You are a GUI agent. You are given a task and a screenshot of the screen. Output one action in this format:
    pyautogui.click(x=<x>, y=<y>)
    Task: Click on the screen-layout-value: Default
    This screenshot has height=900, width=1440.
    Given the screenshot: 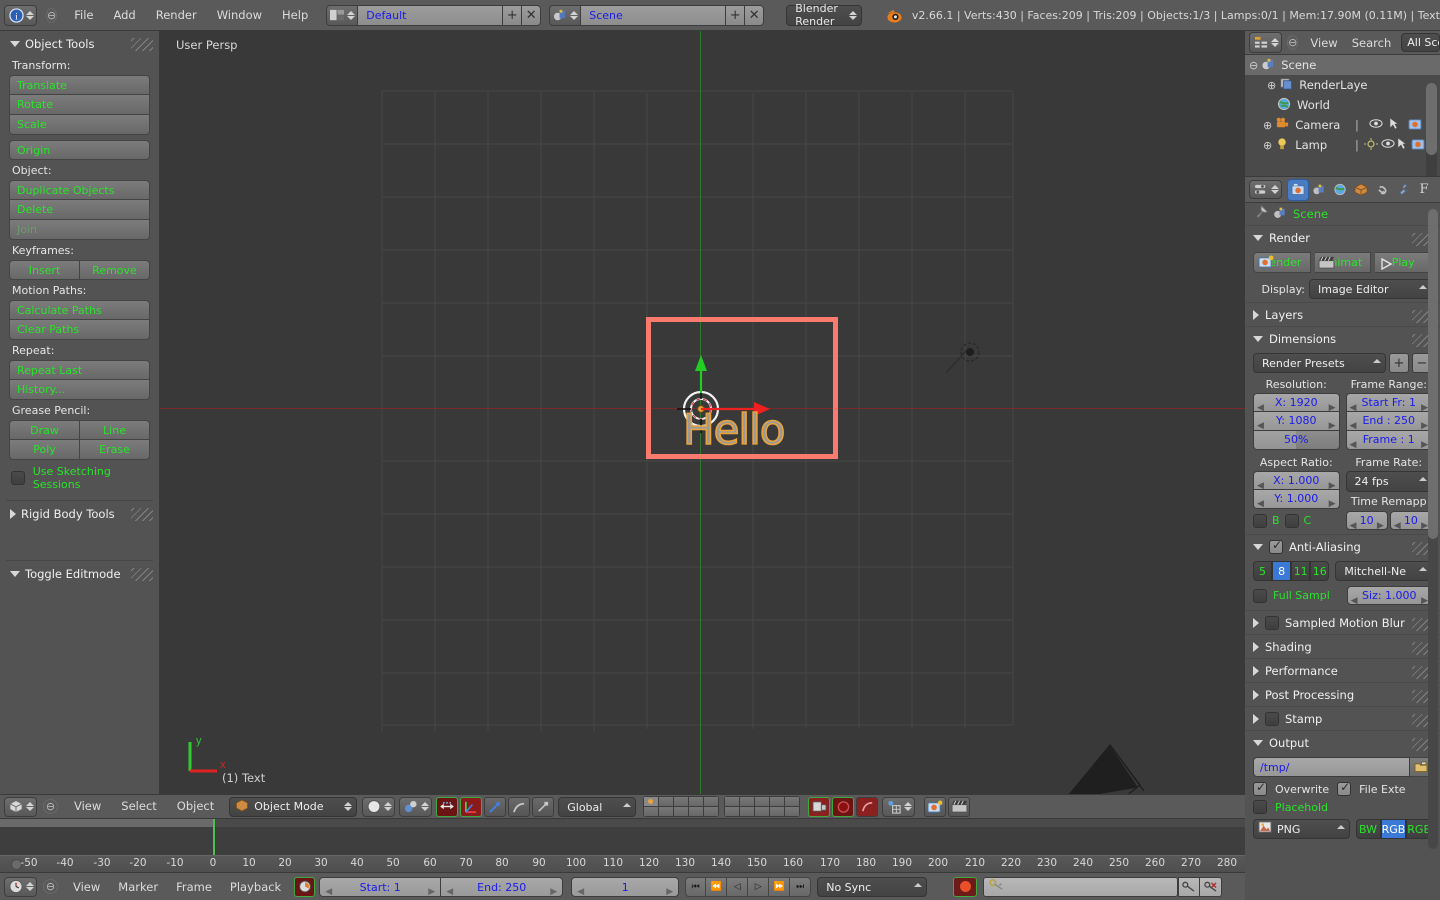 What is the action you would take?
    pyautogui.click(x=431, y=15)
    